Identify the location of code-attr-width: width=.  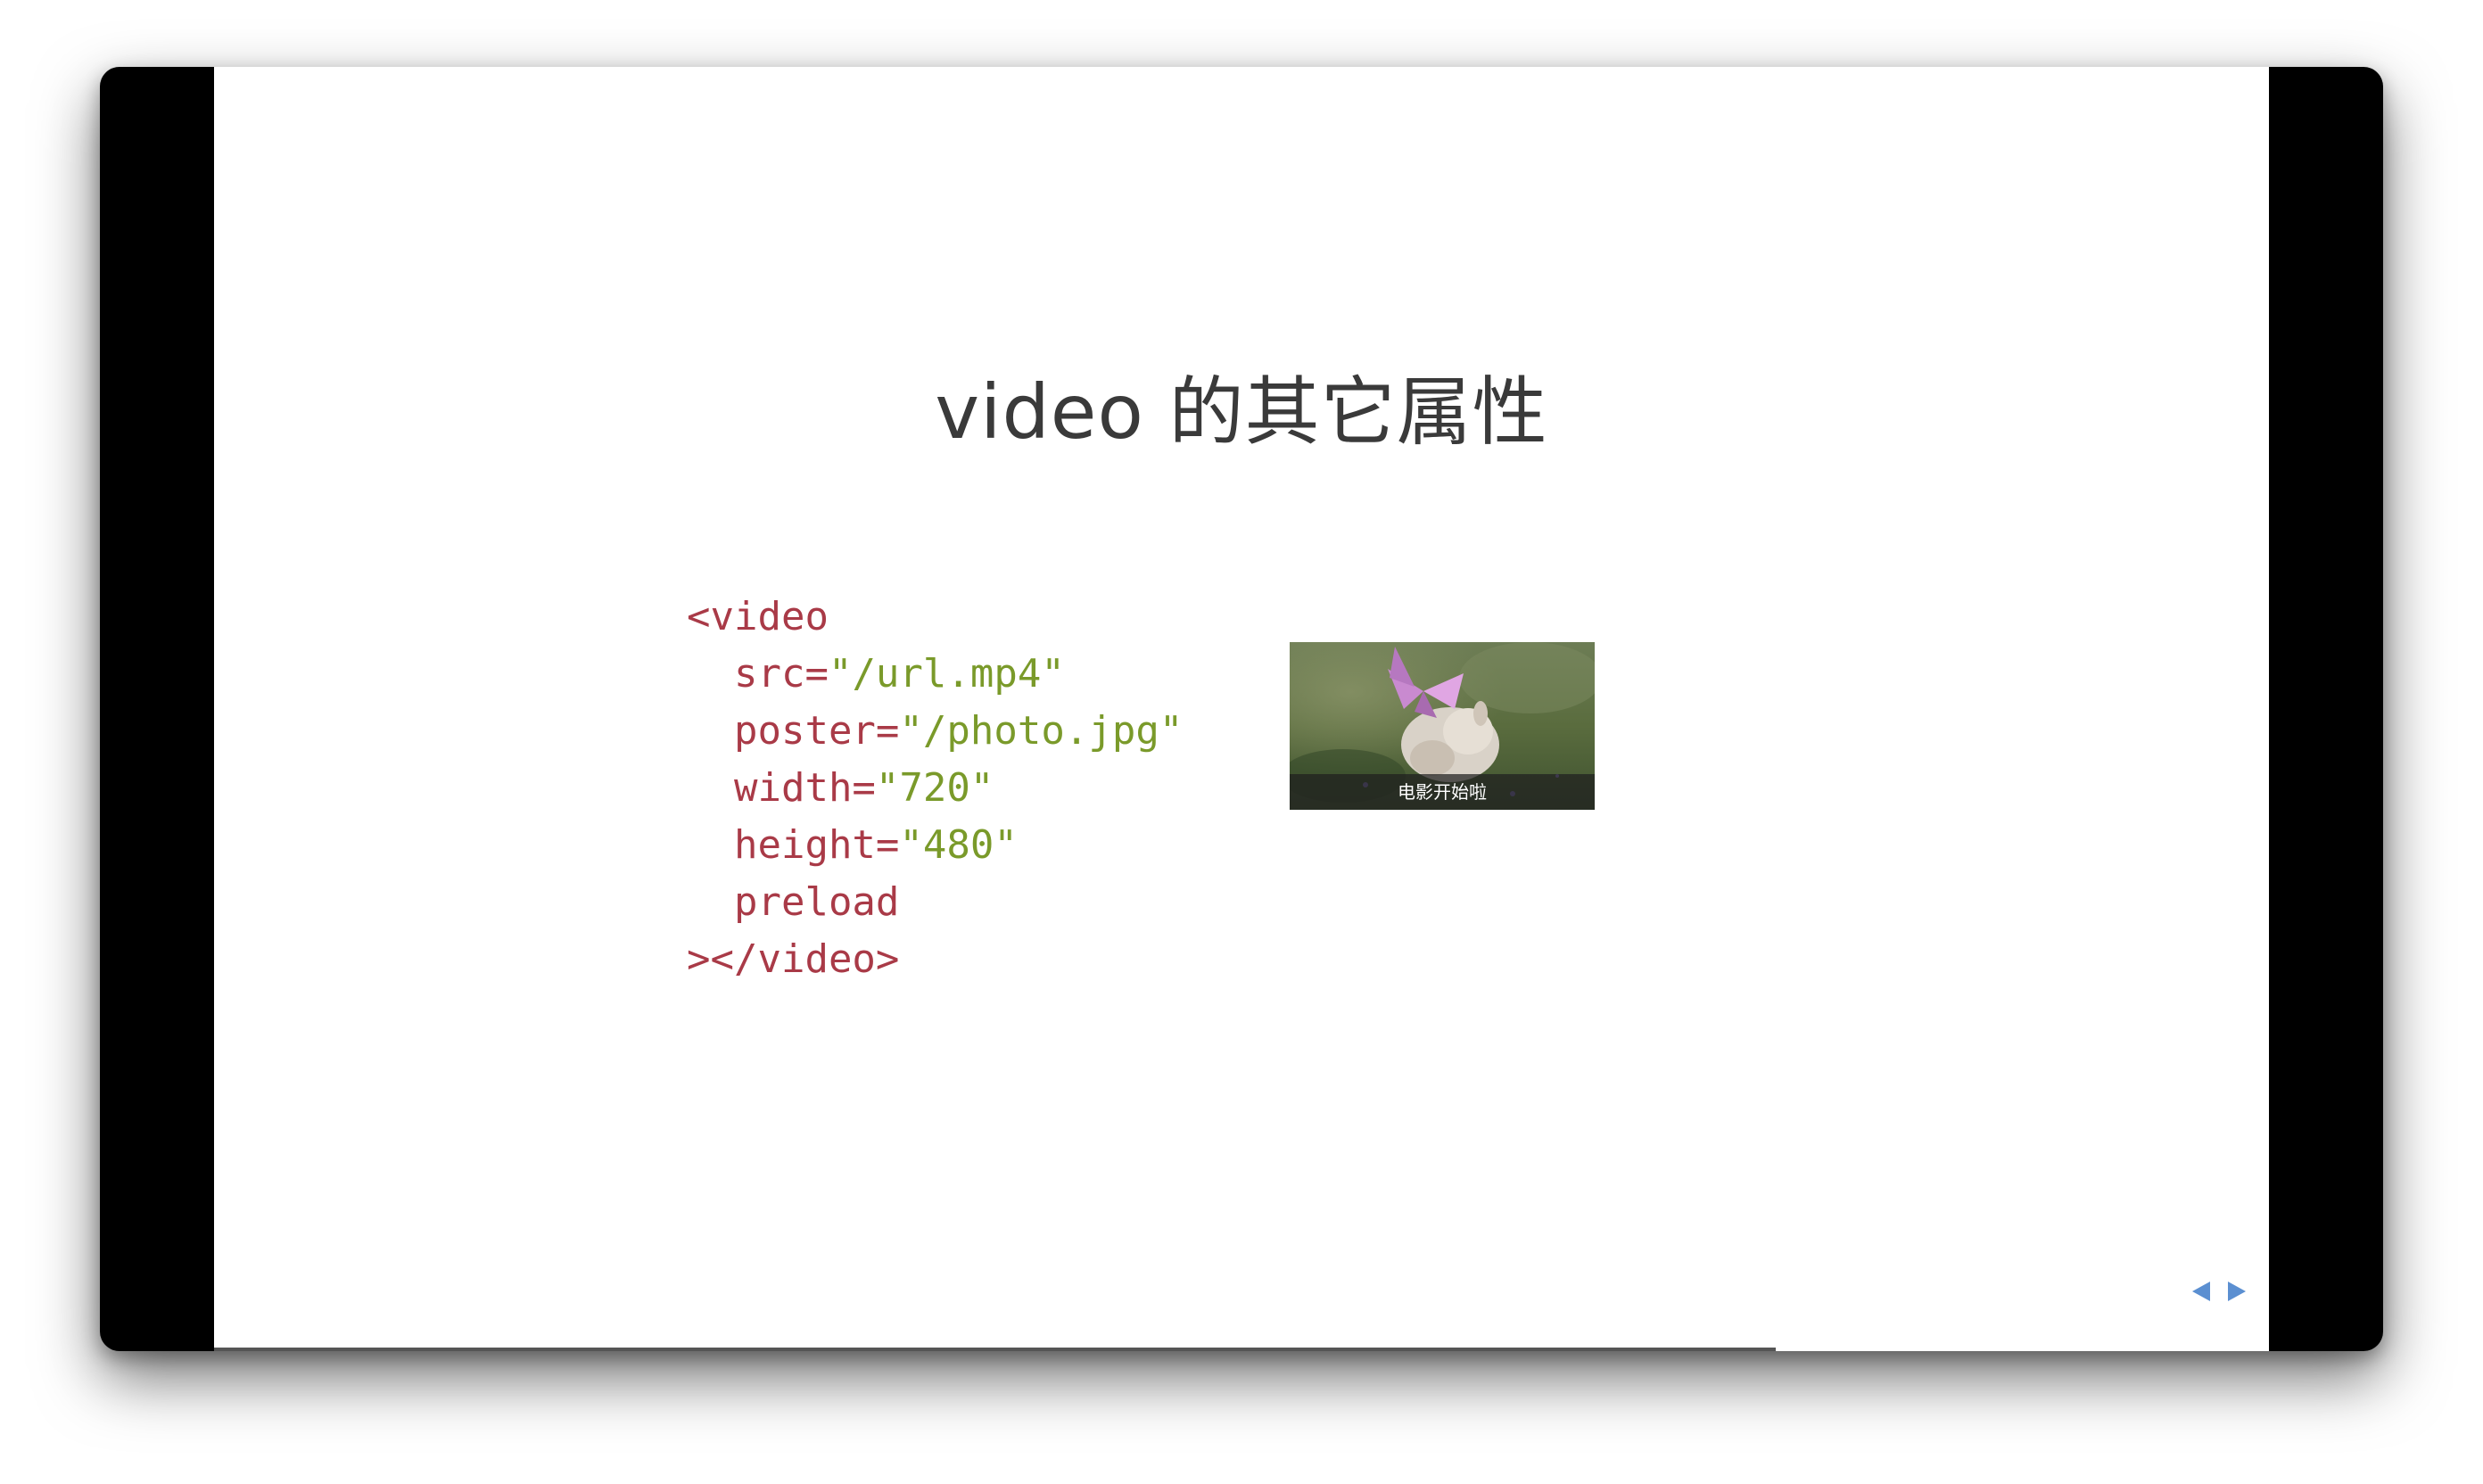
(781, 788).